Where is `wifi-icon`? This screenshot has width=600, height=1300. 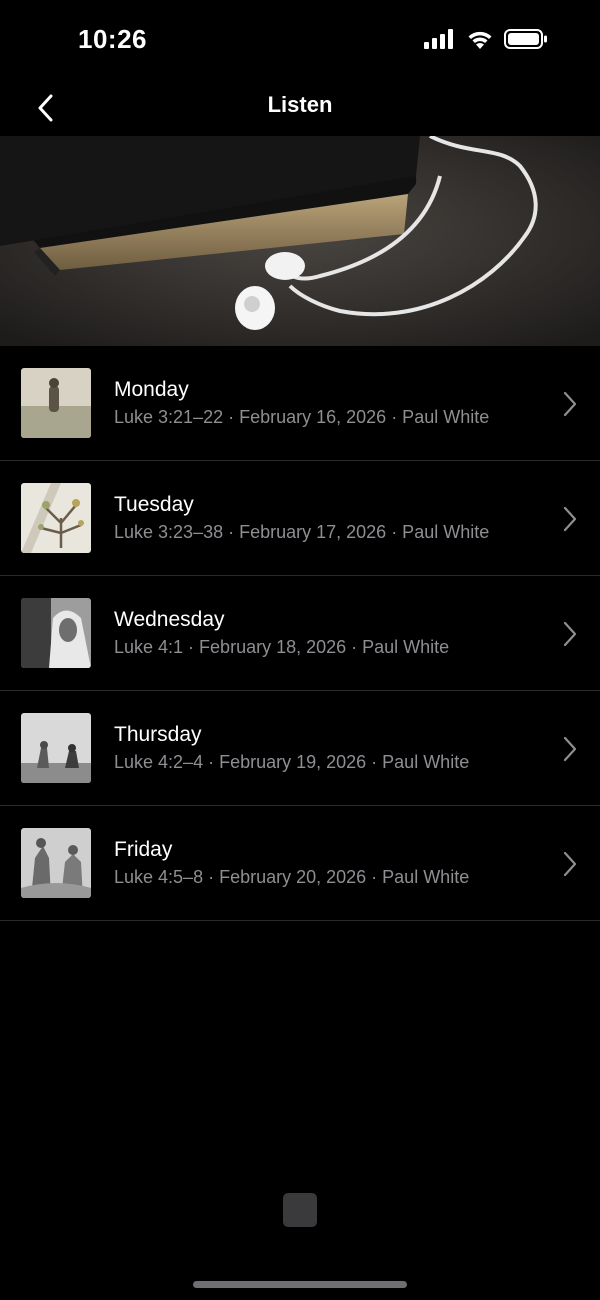 wifi-icon is located at coordinates (480, 40).